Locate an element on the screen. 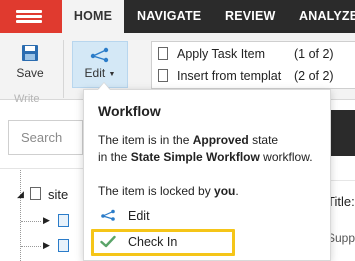  menu-icon is located at coordinates (31, 16).